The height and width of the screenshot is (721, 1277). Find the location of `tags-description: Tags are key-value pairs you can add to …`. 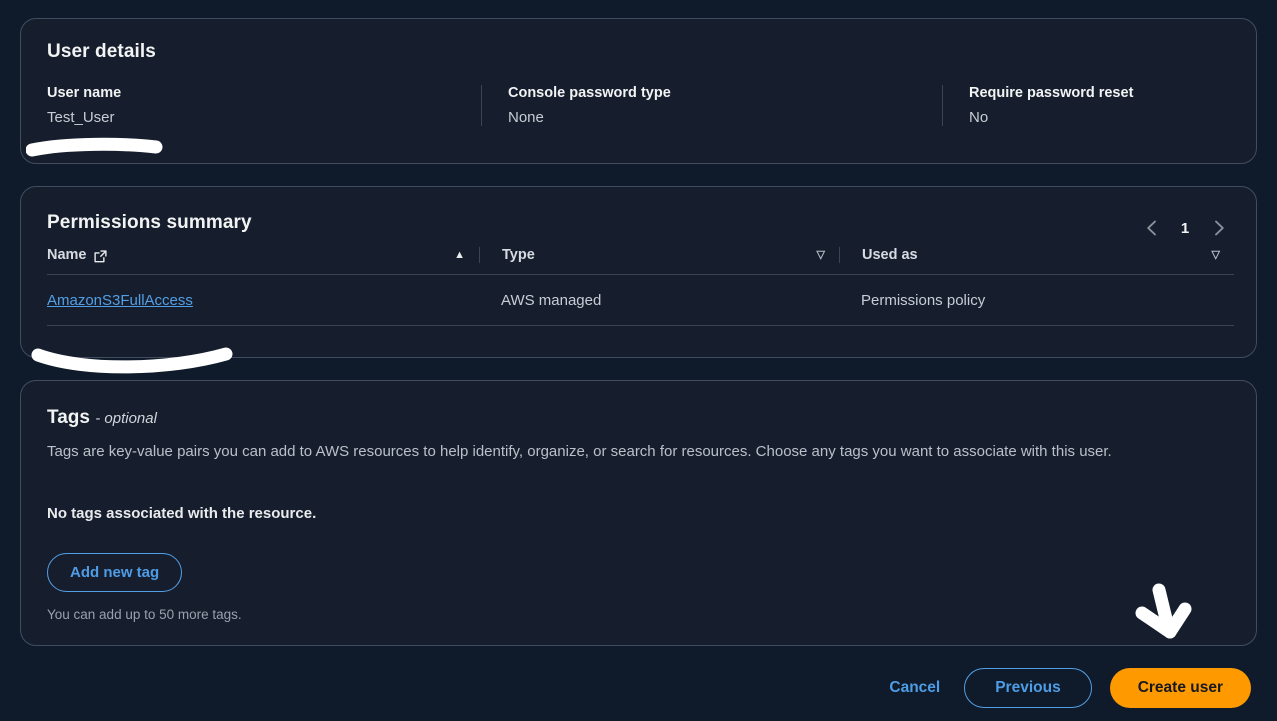

tags-description: Tags are key-value pairs you can add to … is located at coordinates (579, 451).